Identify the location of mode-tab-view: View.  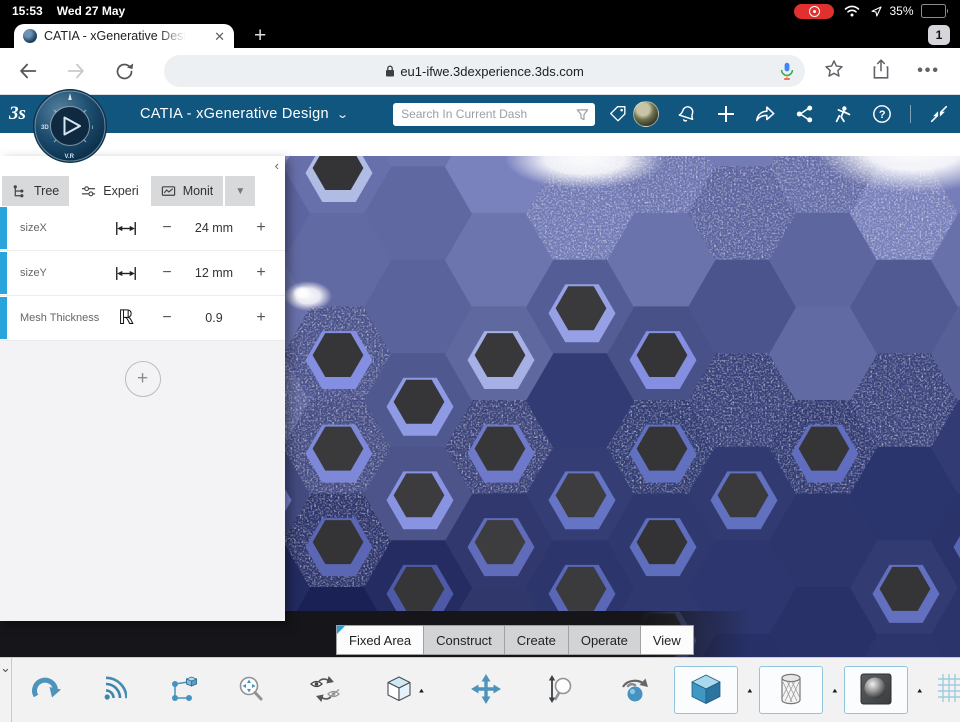
(667, 640).